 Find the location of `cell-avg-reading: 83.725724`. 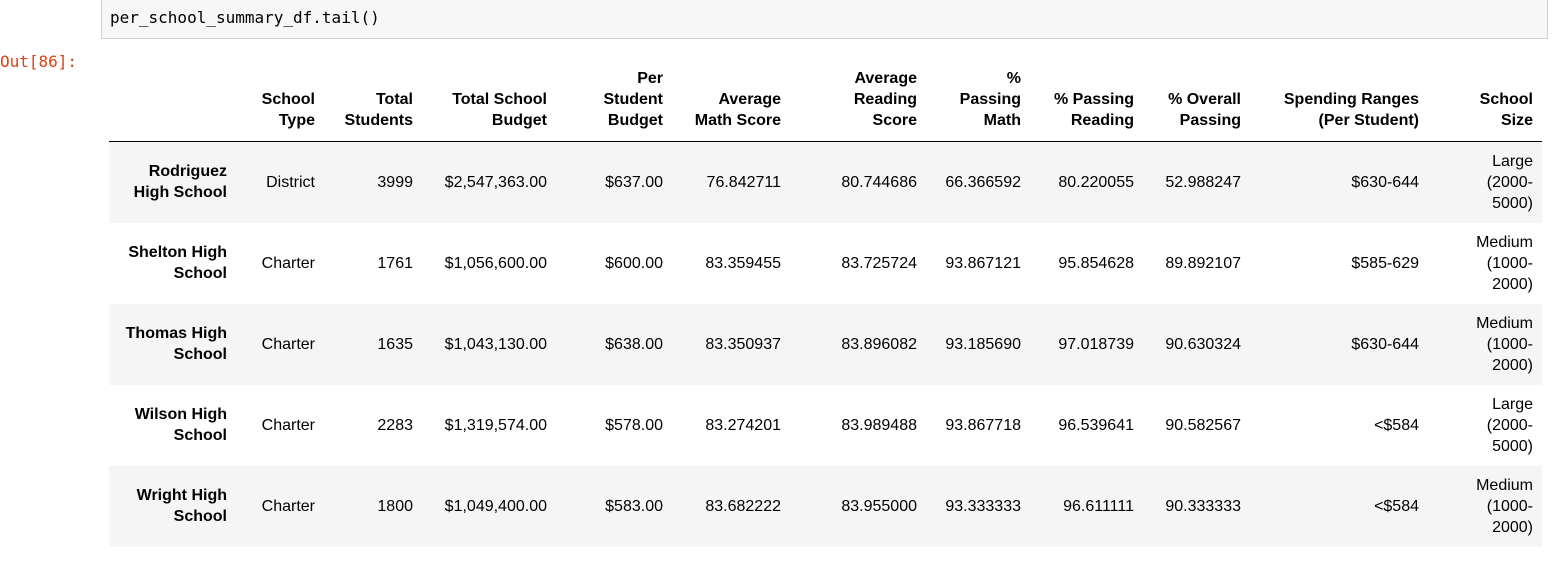

cell-avg-reading: 83.725724 is located at coordinates (879, 263).